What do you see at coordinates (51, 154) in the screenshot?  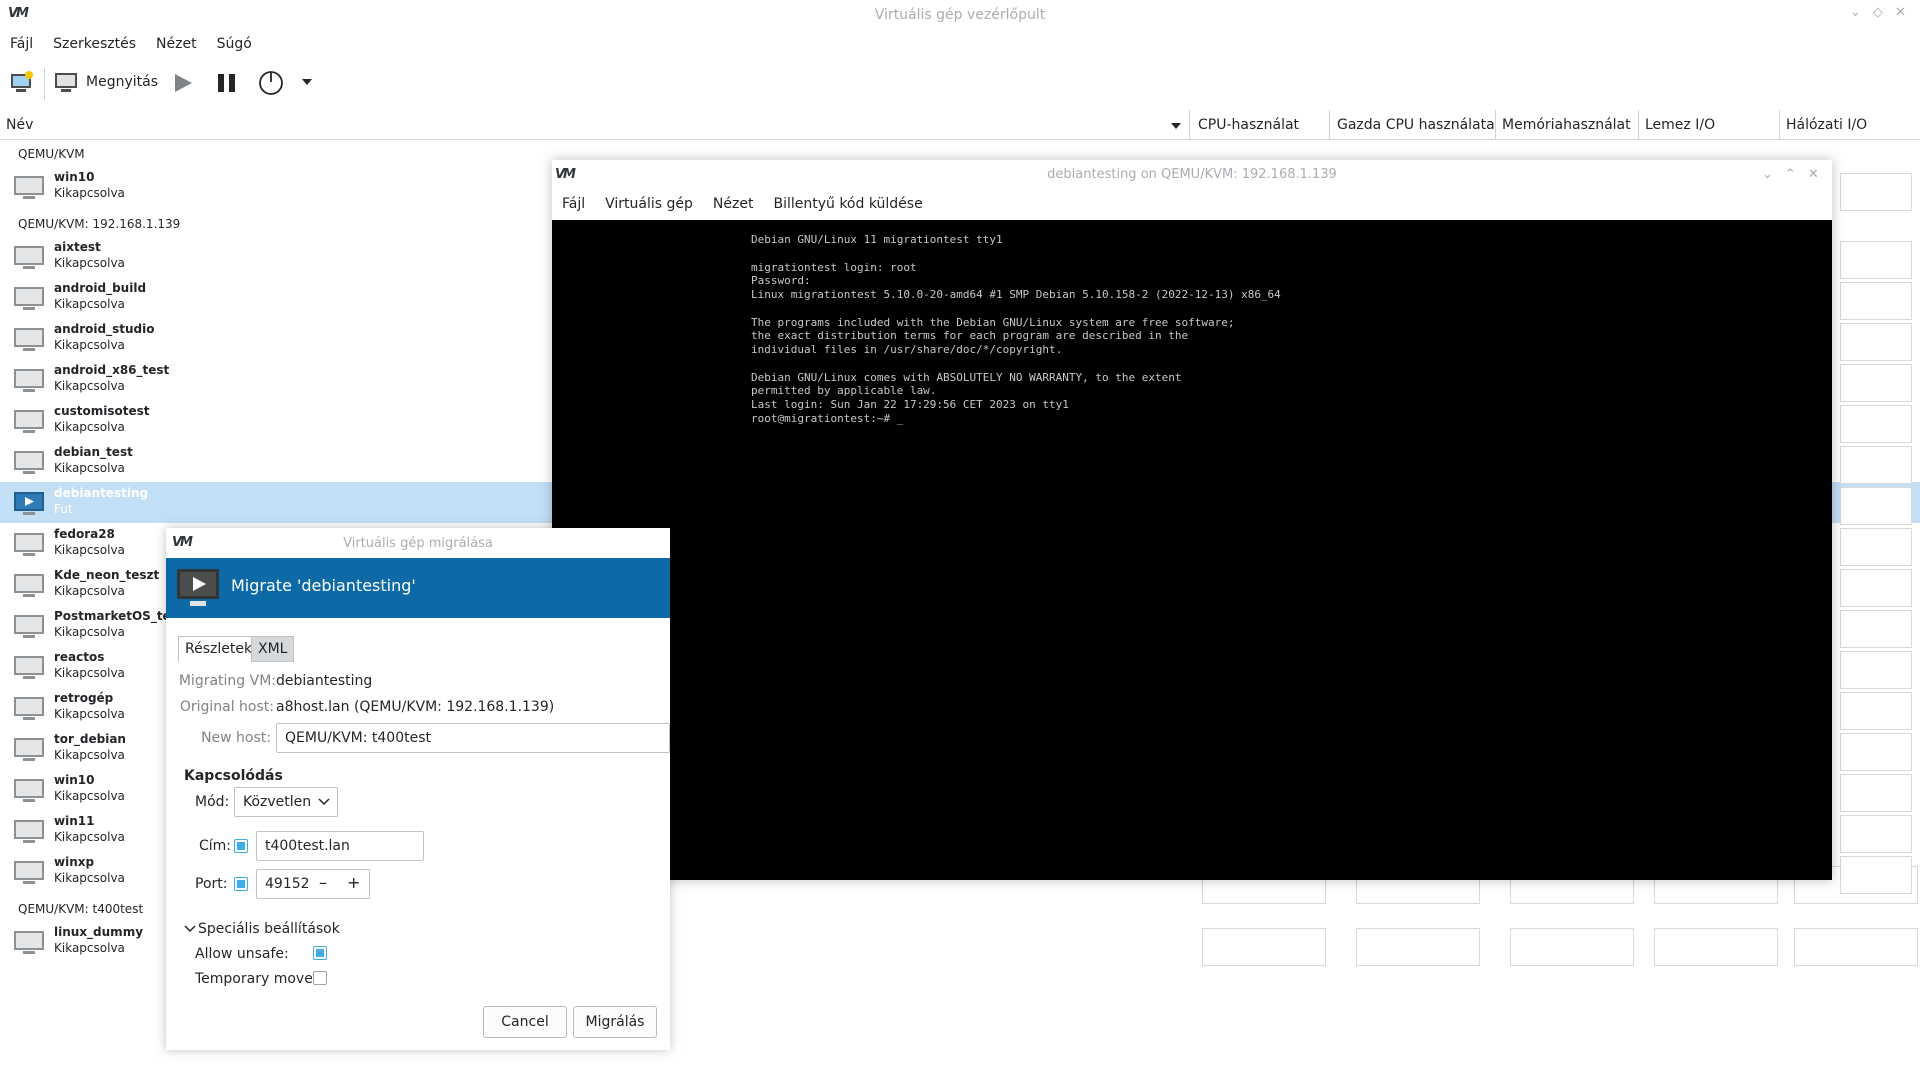 I see `connection-header: QEMU/KVM` at bounding box center [51, 154].